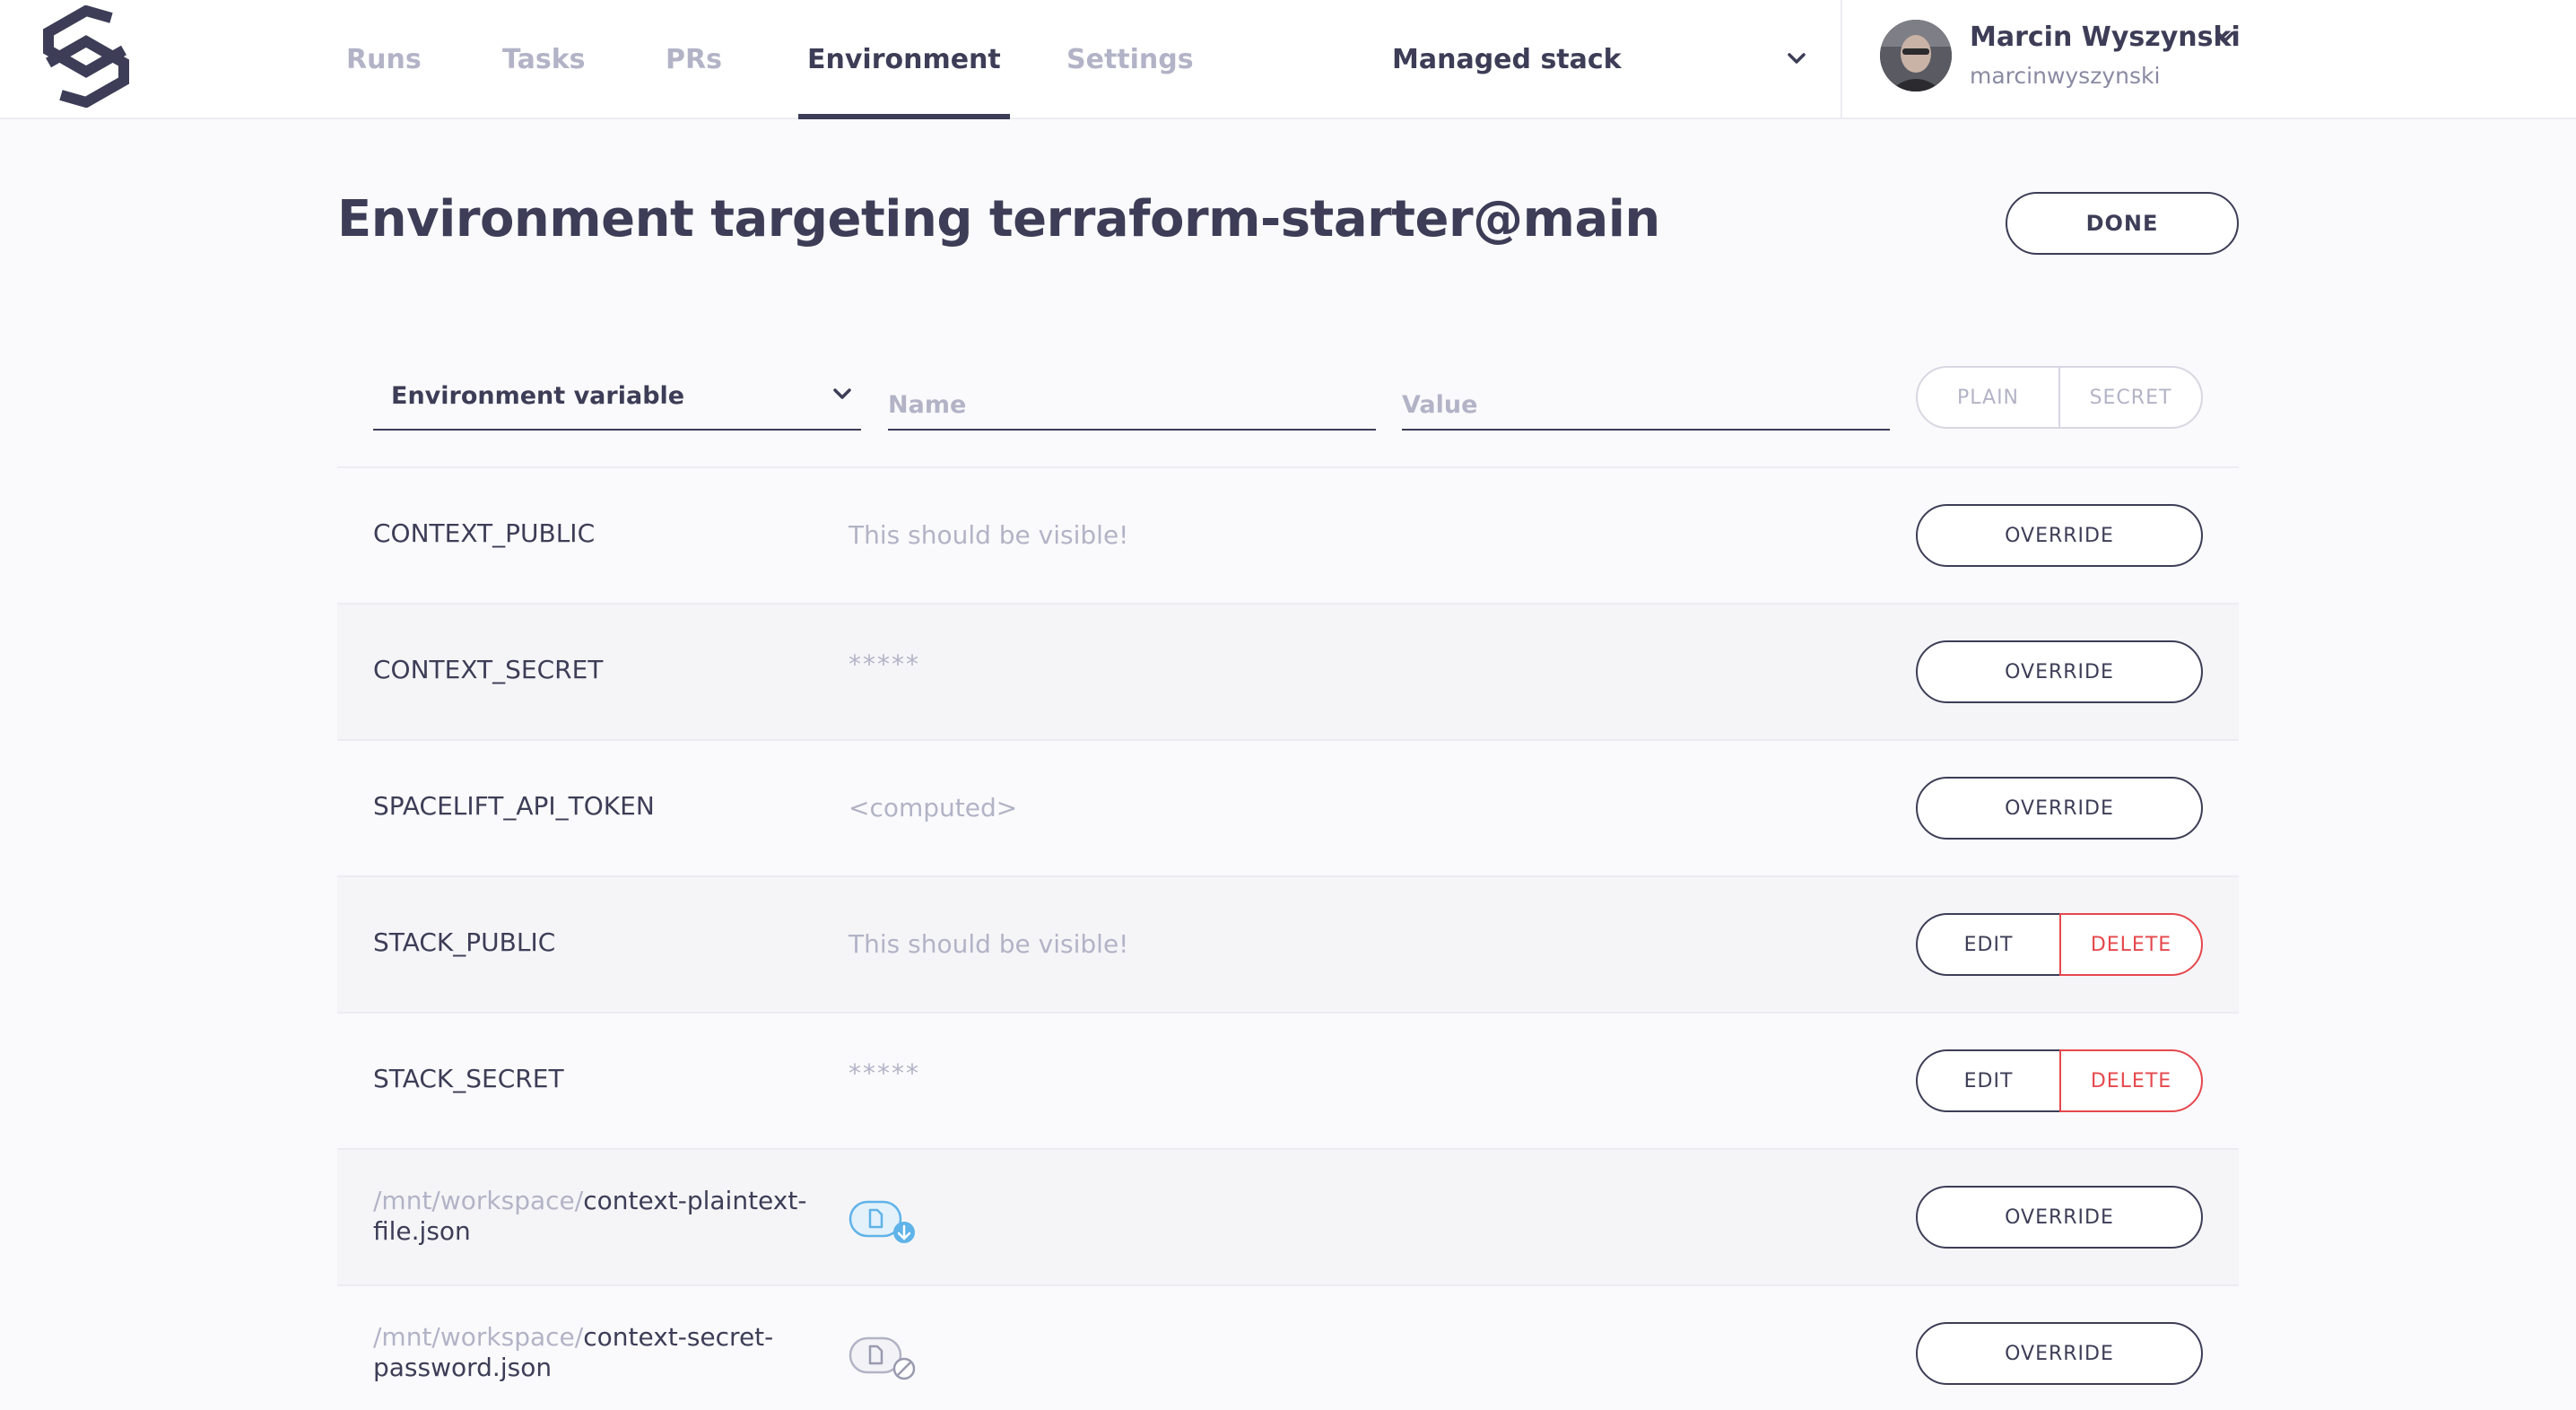  What do you see at coordinates (86, 56) in the screenshot?
I see `spacelift-logo` at bounding box center [86, 56].